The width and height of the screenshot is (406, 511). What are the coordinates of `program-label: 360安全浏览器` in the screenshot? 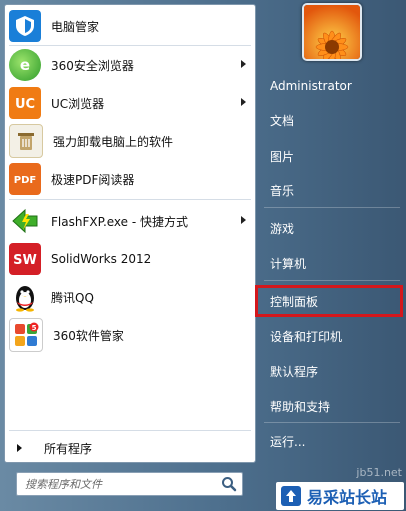 It's located at (92, 65).